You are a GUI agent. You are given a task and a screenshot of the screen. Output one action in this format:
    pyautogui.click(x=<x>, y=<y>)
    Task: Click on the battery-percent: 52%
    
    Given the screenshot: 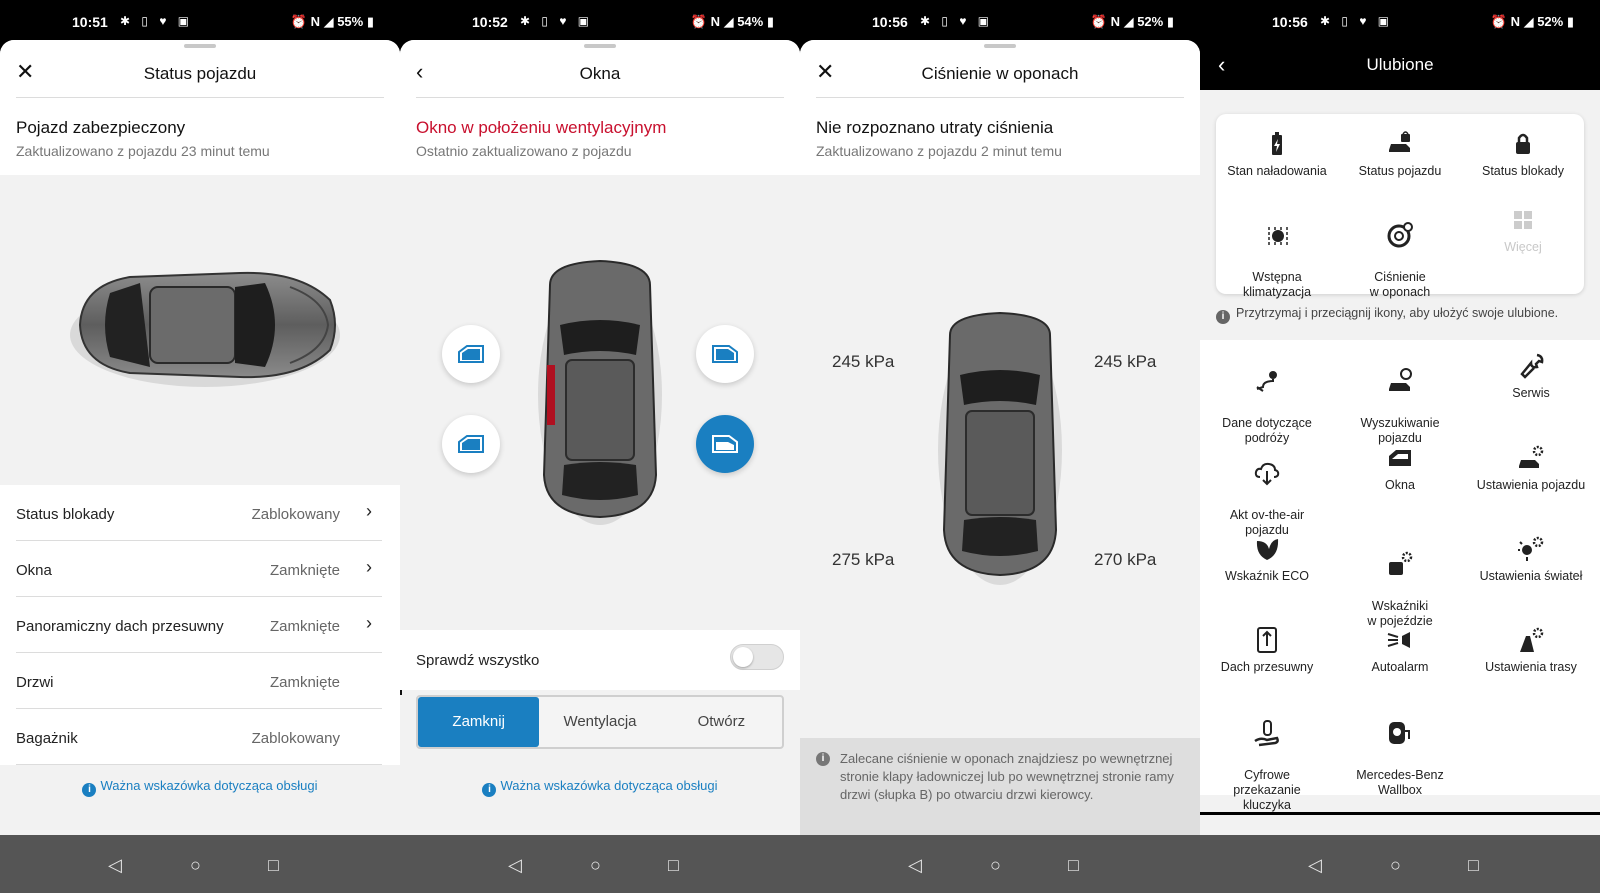 What is the action you would take?
    pyautogui.click(x=1550, y=21)
    